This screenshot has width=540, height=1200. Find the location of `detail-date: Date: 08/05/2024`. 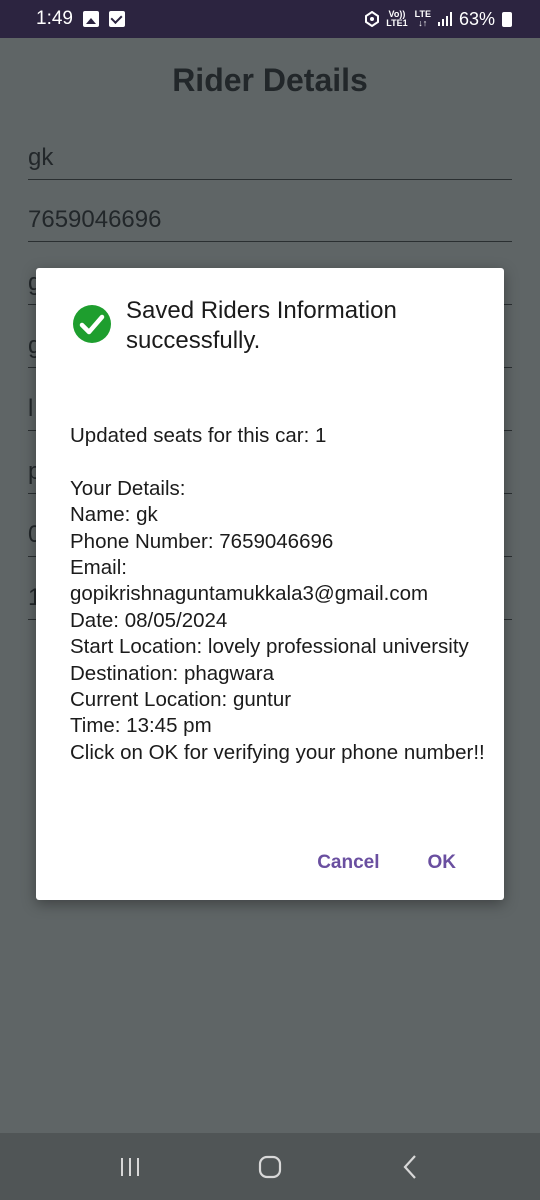

detail-date: Date: 08/05/2024 is located at coordinates (149, 620).